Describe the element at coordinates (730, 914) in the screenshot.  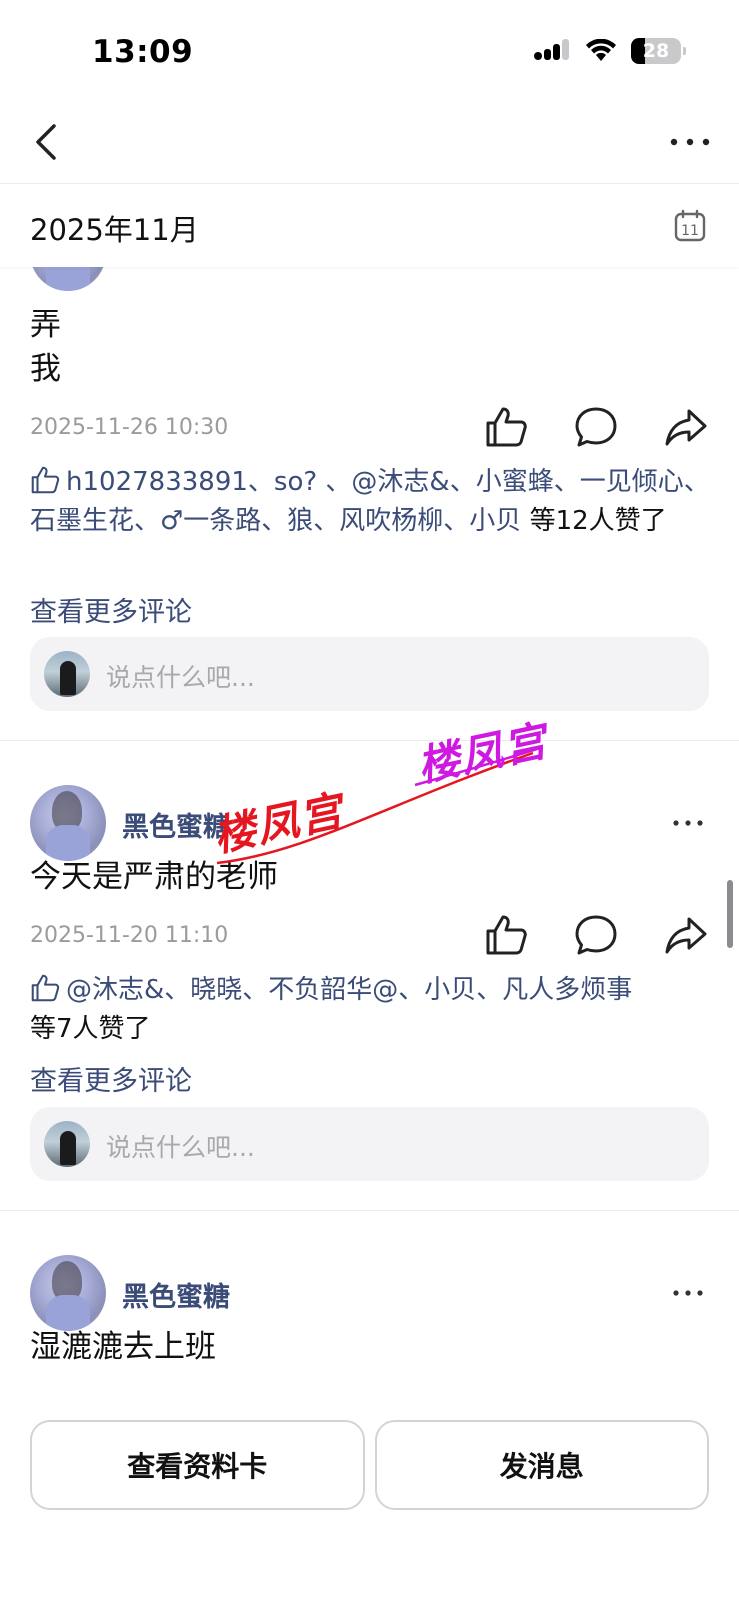
I see `scrollbar-thumb` at that location.